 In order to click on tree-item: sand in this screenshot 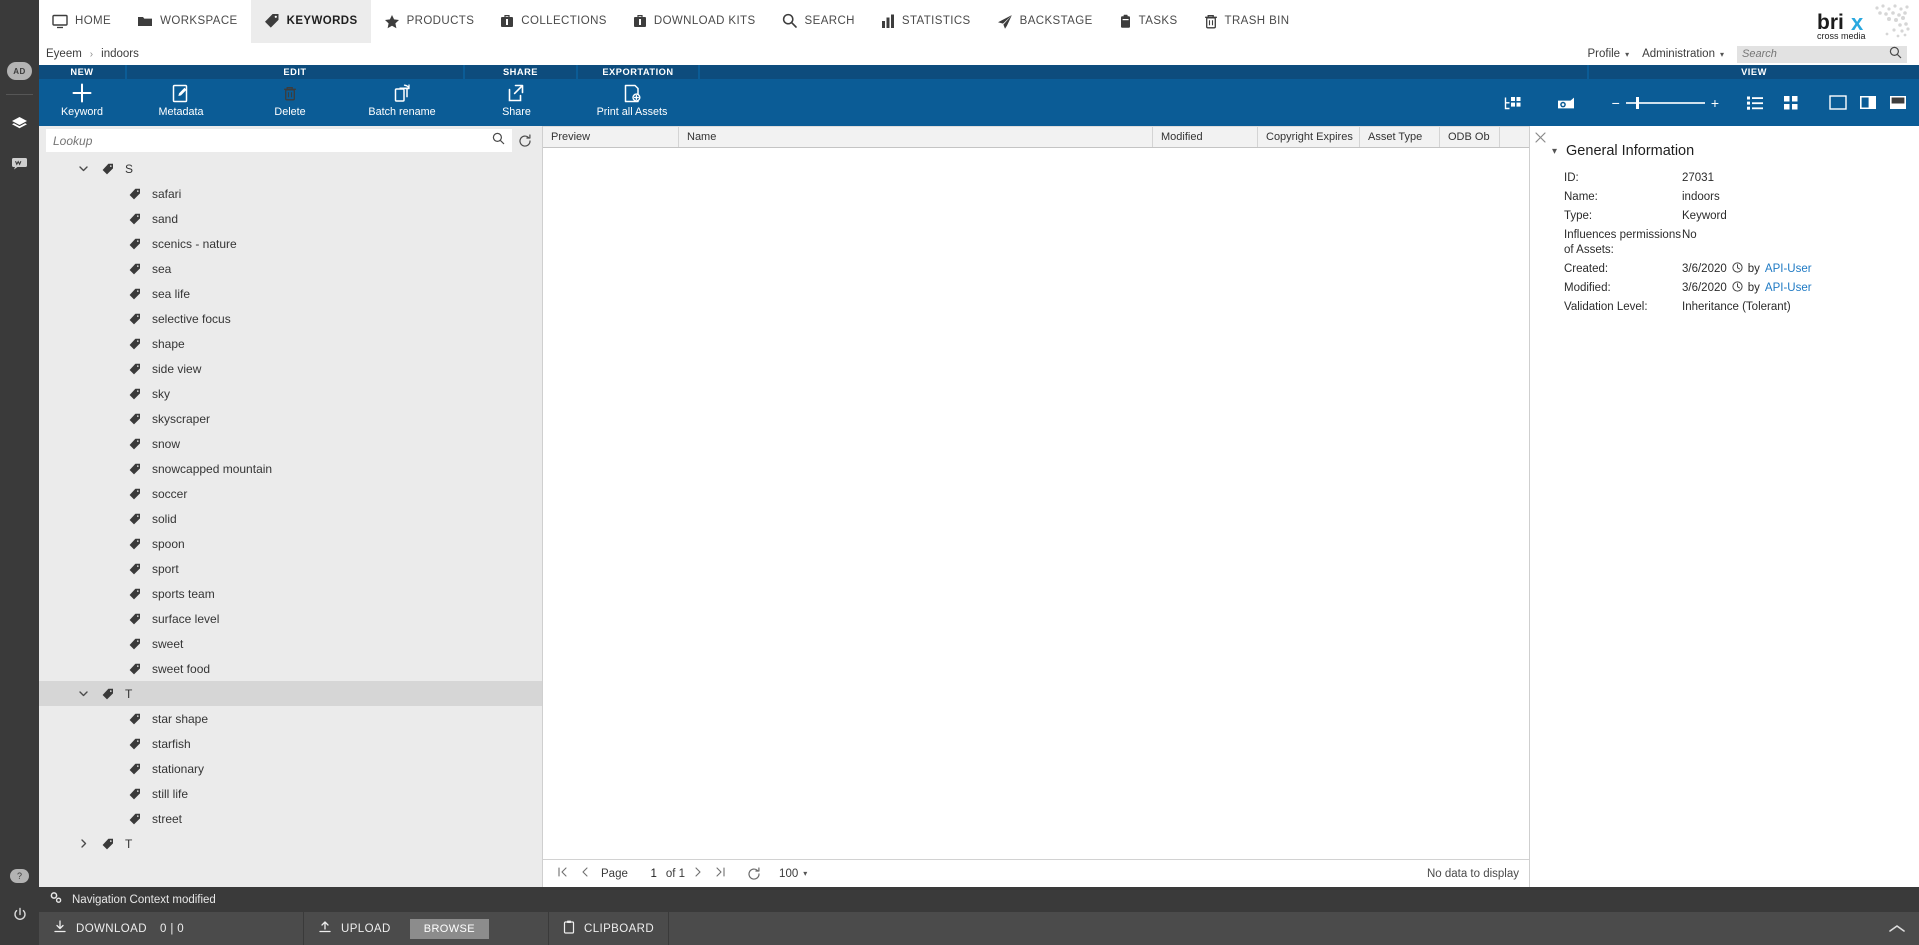, I will do `click(290, 218)`.